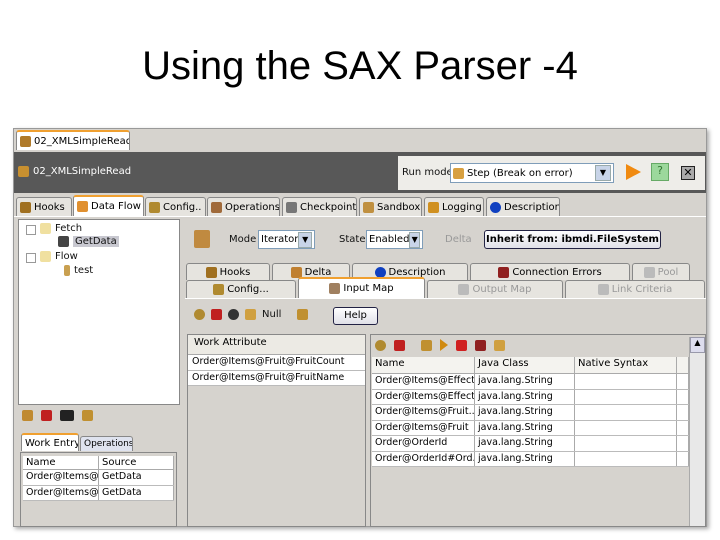 This screenshot has width=720, height=540. I want to click on tab-label: Logging, so click(462, 207).